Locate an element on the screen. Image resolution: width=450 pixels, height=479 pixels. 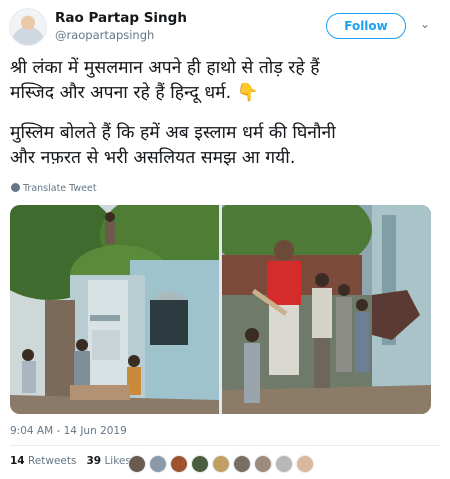
author-name: Rao Partap Singh is located at coordinates (121, 18).